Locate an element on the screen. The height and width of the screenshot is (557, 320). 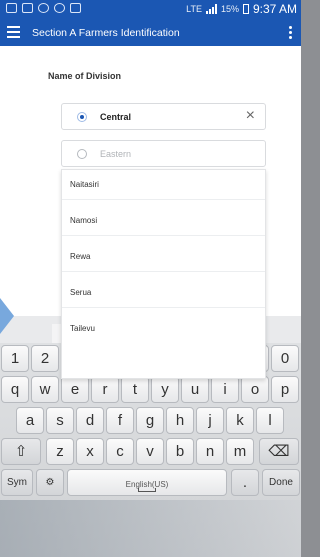
option-label: Eastern is located at coordinates (116, 154).